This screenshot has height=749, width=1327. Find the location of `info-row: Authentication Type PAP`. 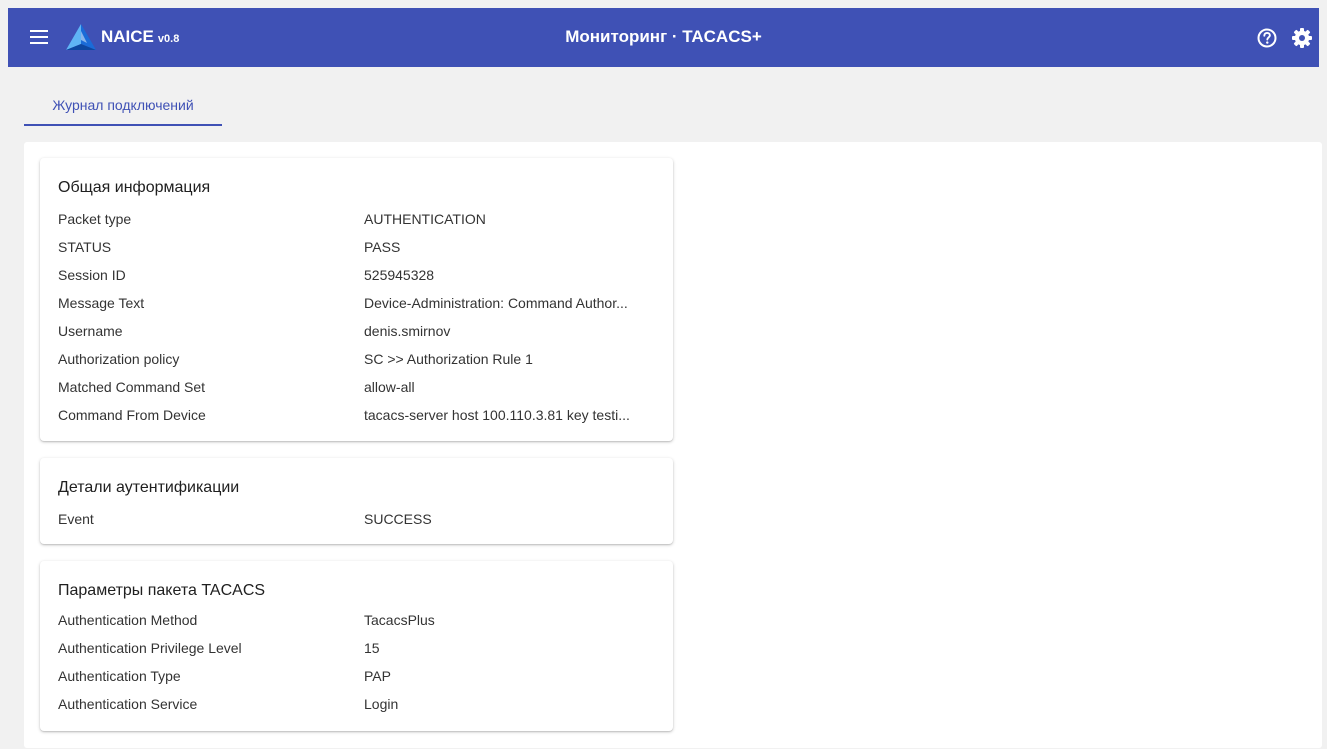

info-row: Authentication Type PAP is located at coordinates (358, 678).